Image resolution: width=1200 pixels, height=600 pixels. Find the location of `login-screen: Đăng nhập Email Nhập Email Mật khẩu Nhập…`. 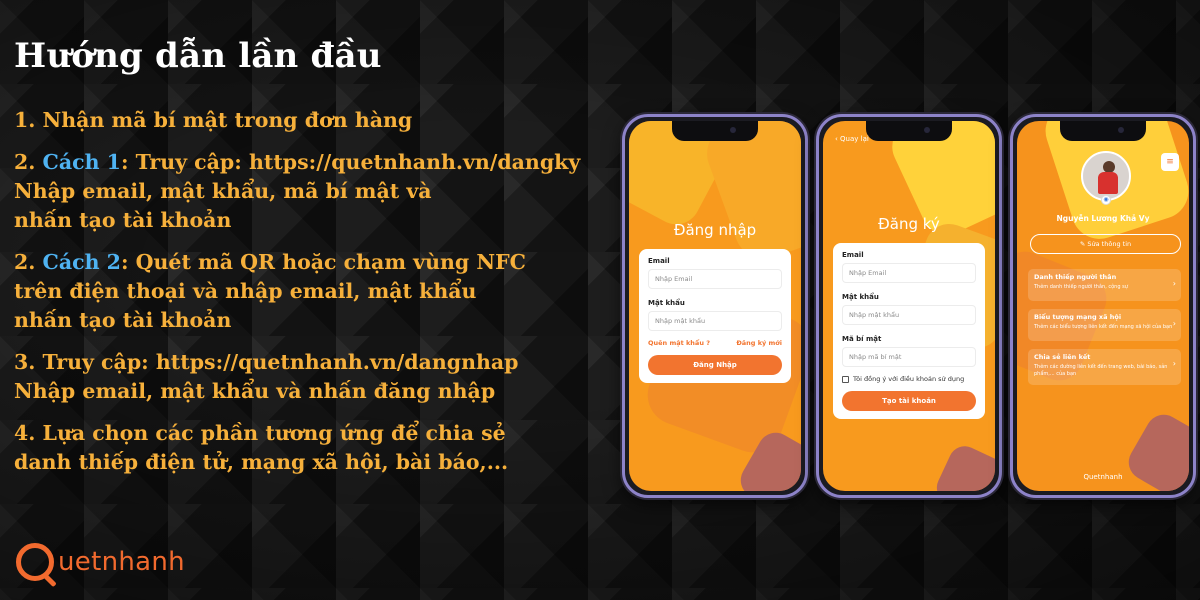

login-screen: Đăng nhập Email Nhập Email Mật khẩu Nhập… is located at coordinates (715, 306).